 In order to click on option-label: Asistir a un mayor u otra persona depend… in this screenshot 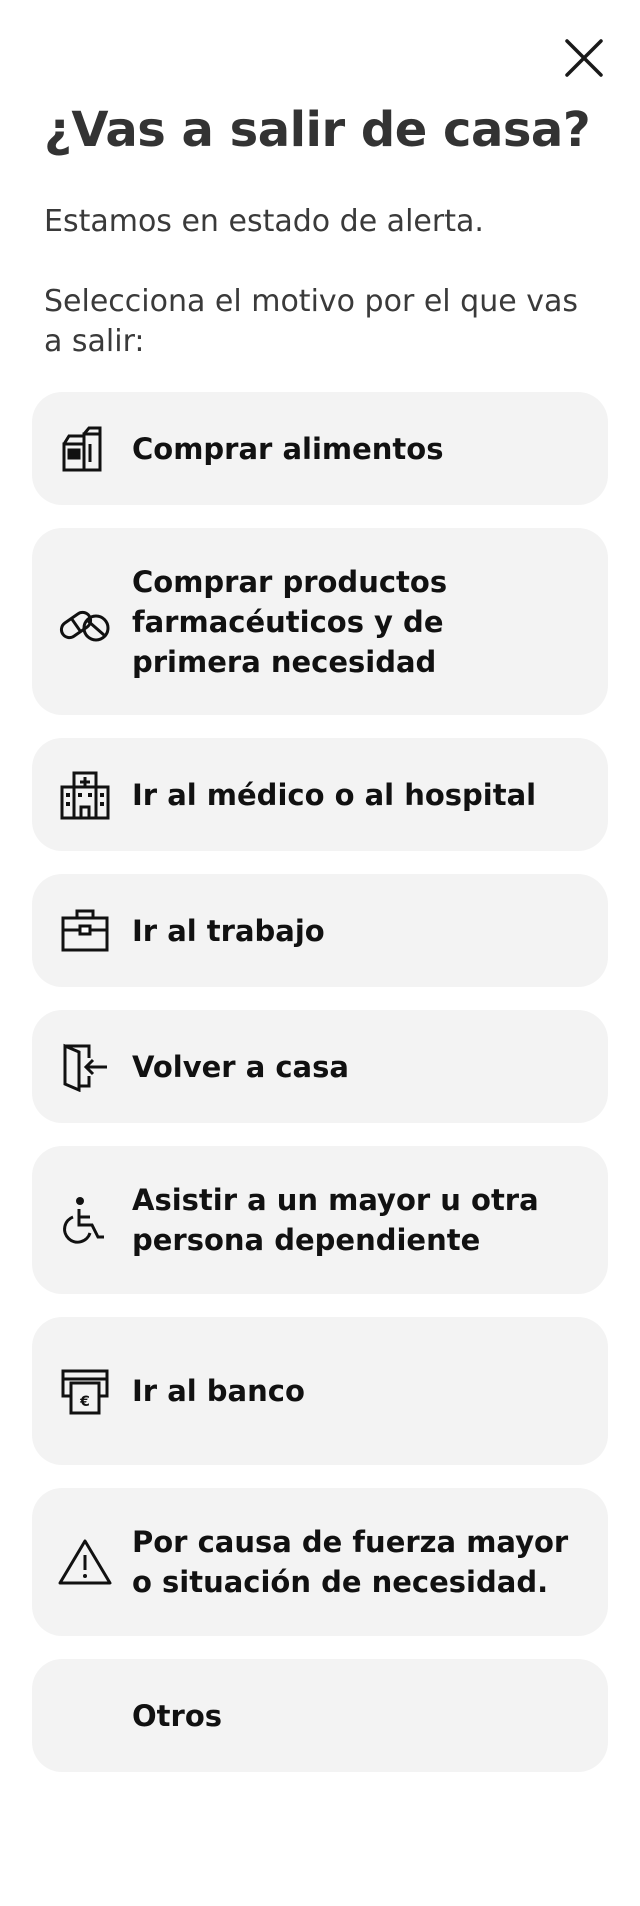, I will do `click(335, 1220)`.